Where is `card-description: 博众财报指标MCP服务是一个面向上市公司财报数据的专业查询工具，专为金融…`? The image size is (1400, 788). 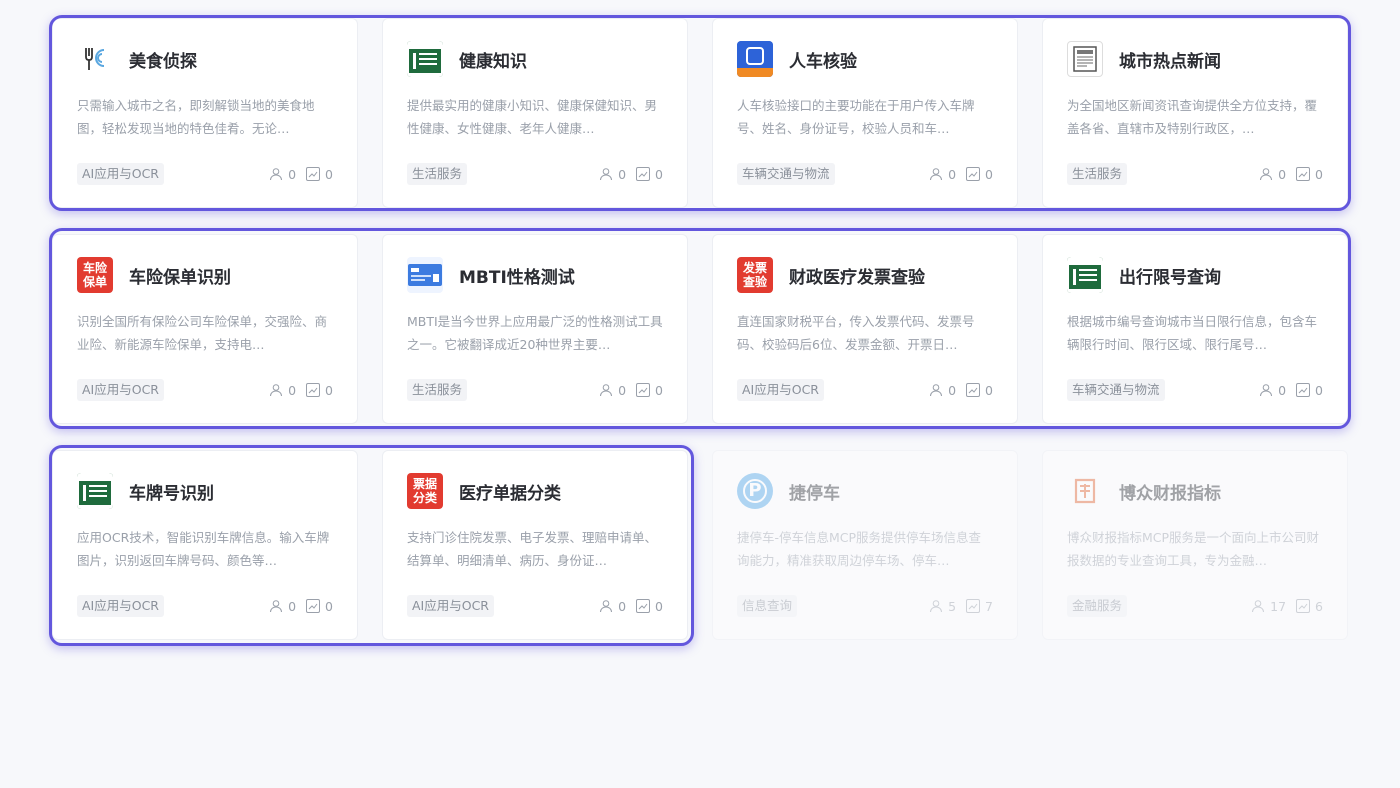 card-description: 博众财报指标MCP服务是一个面向上市公司财报数据的专业查询工具，专为金融… is located at coordinates (1193, 549).